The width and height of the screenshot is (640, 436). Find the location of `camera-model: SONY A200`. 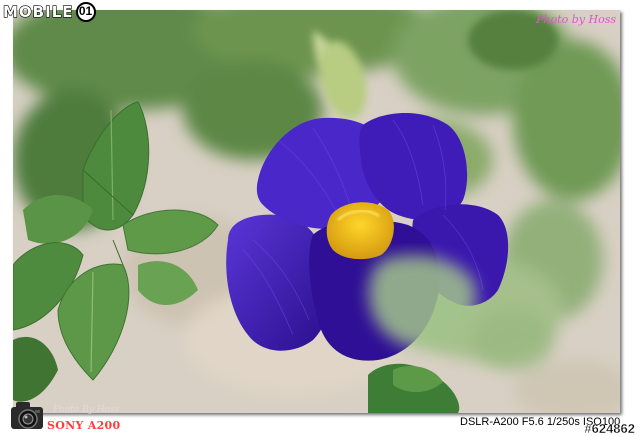

camera-model: SONY A200 is located at coordinates (84, 425).